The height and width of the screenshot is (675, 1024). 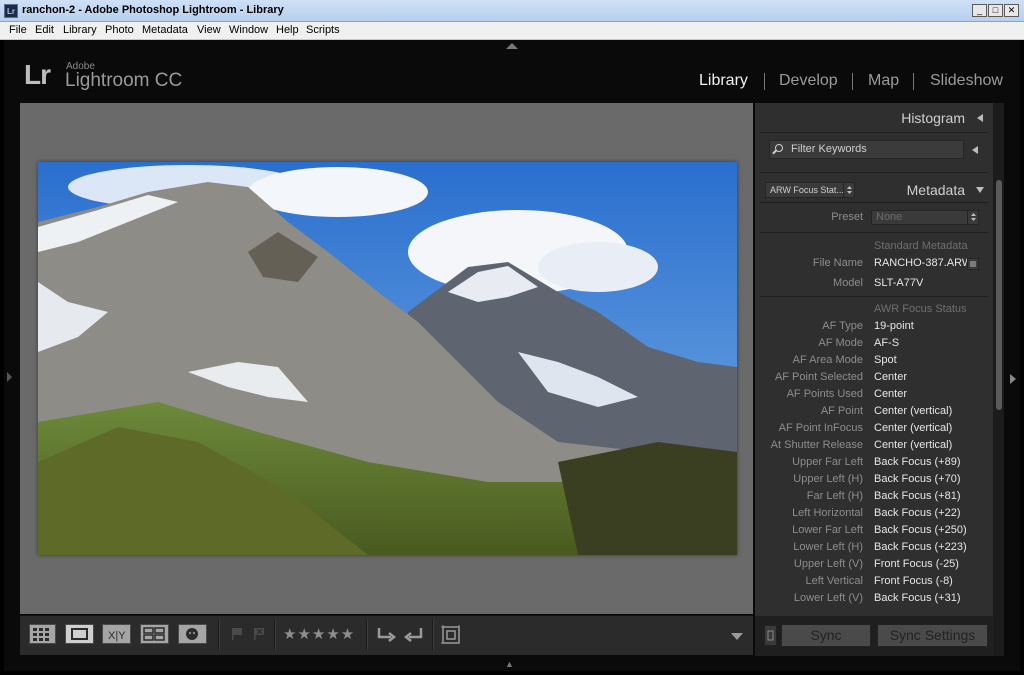 What do you see at coordinates (323, 30) in the screenshot?
I see `menu-scripts: Scripts` at bounding box center [323, 30].